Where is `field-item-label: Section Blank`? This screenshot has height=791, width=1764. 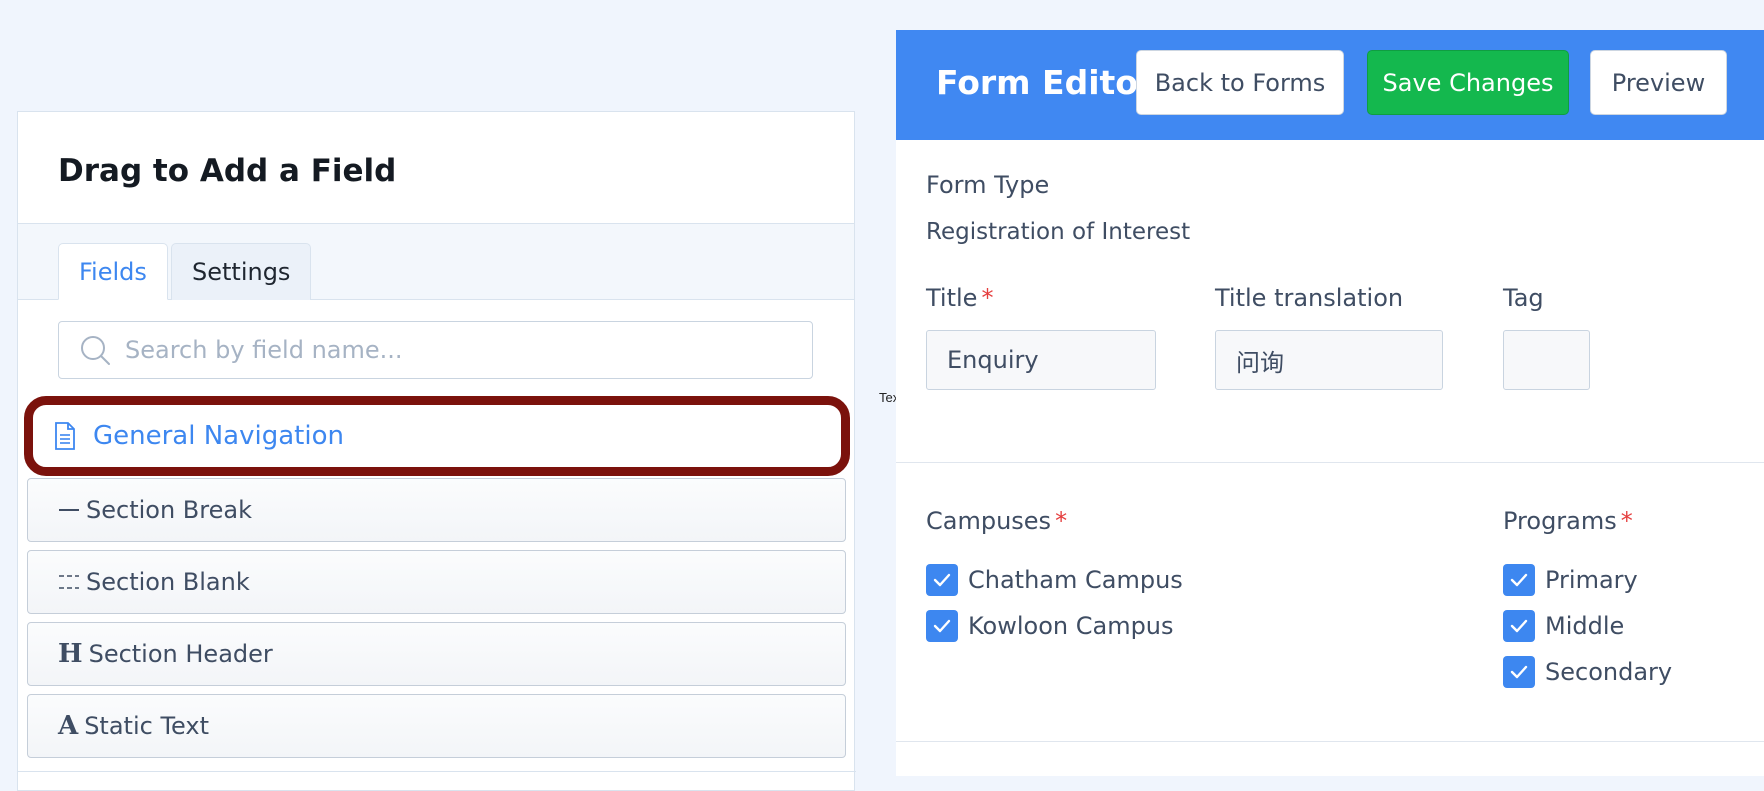 field-item-label: Section Blank is located at coordinates (168, 582).